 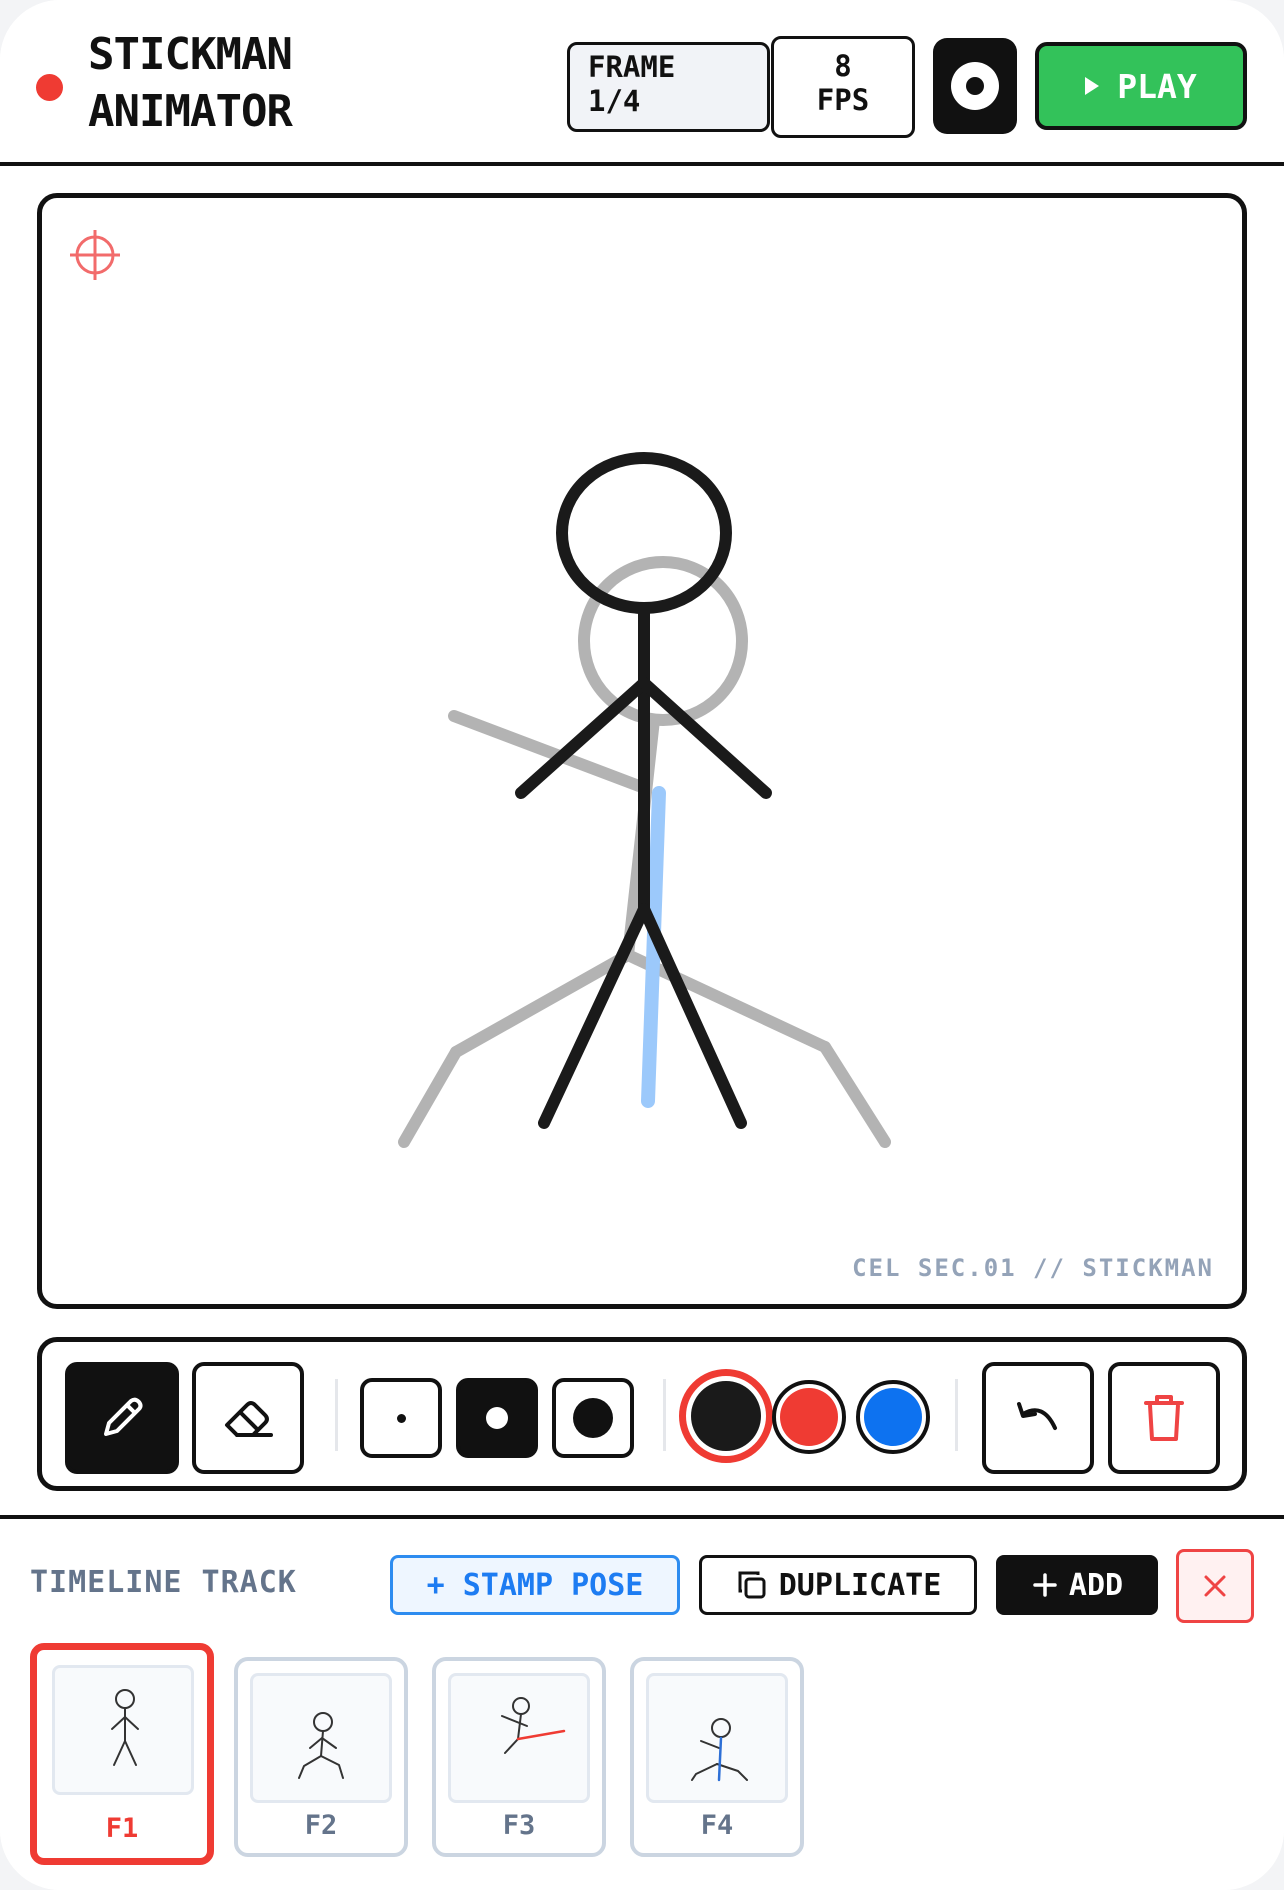 I want to click on plus-icon, so click(x=1045, y=1585).